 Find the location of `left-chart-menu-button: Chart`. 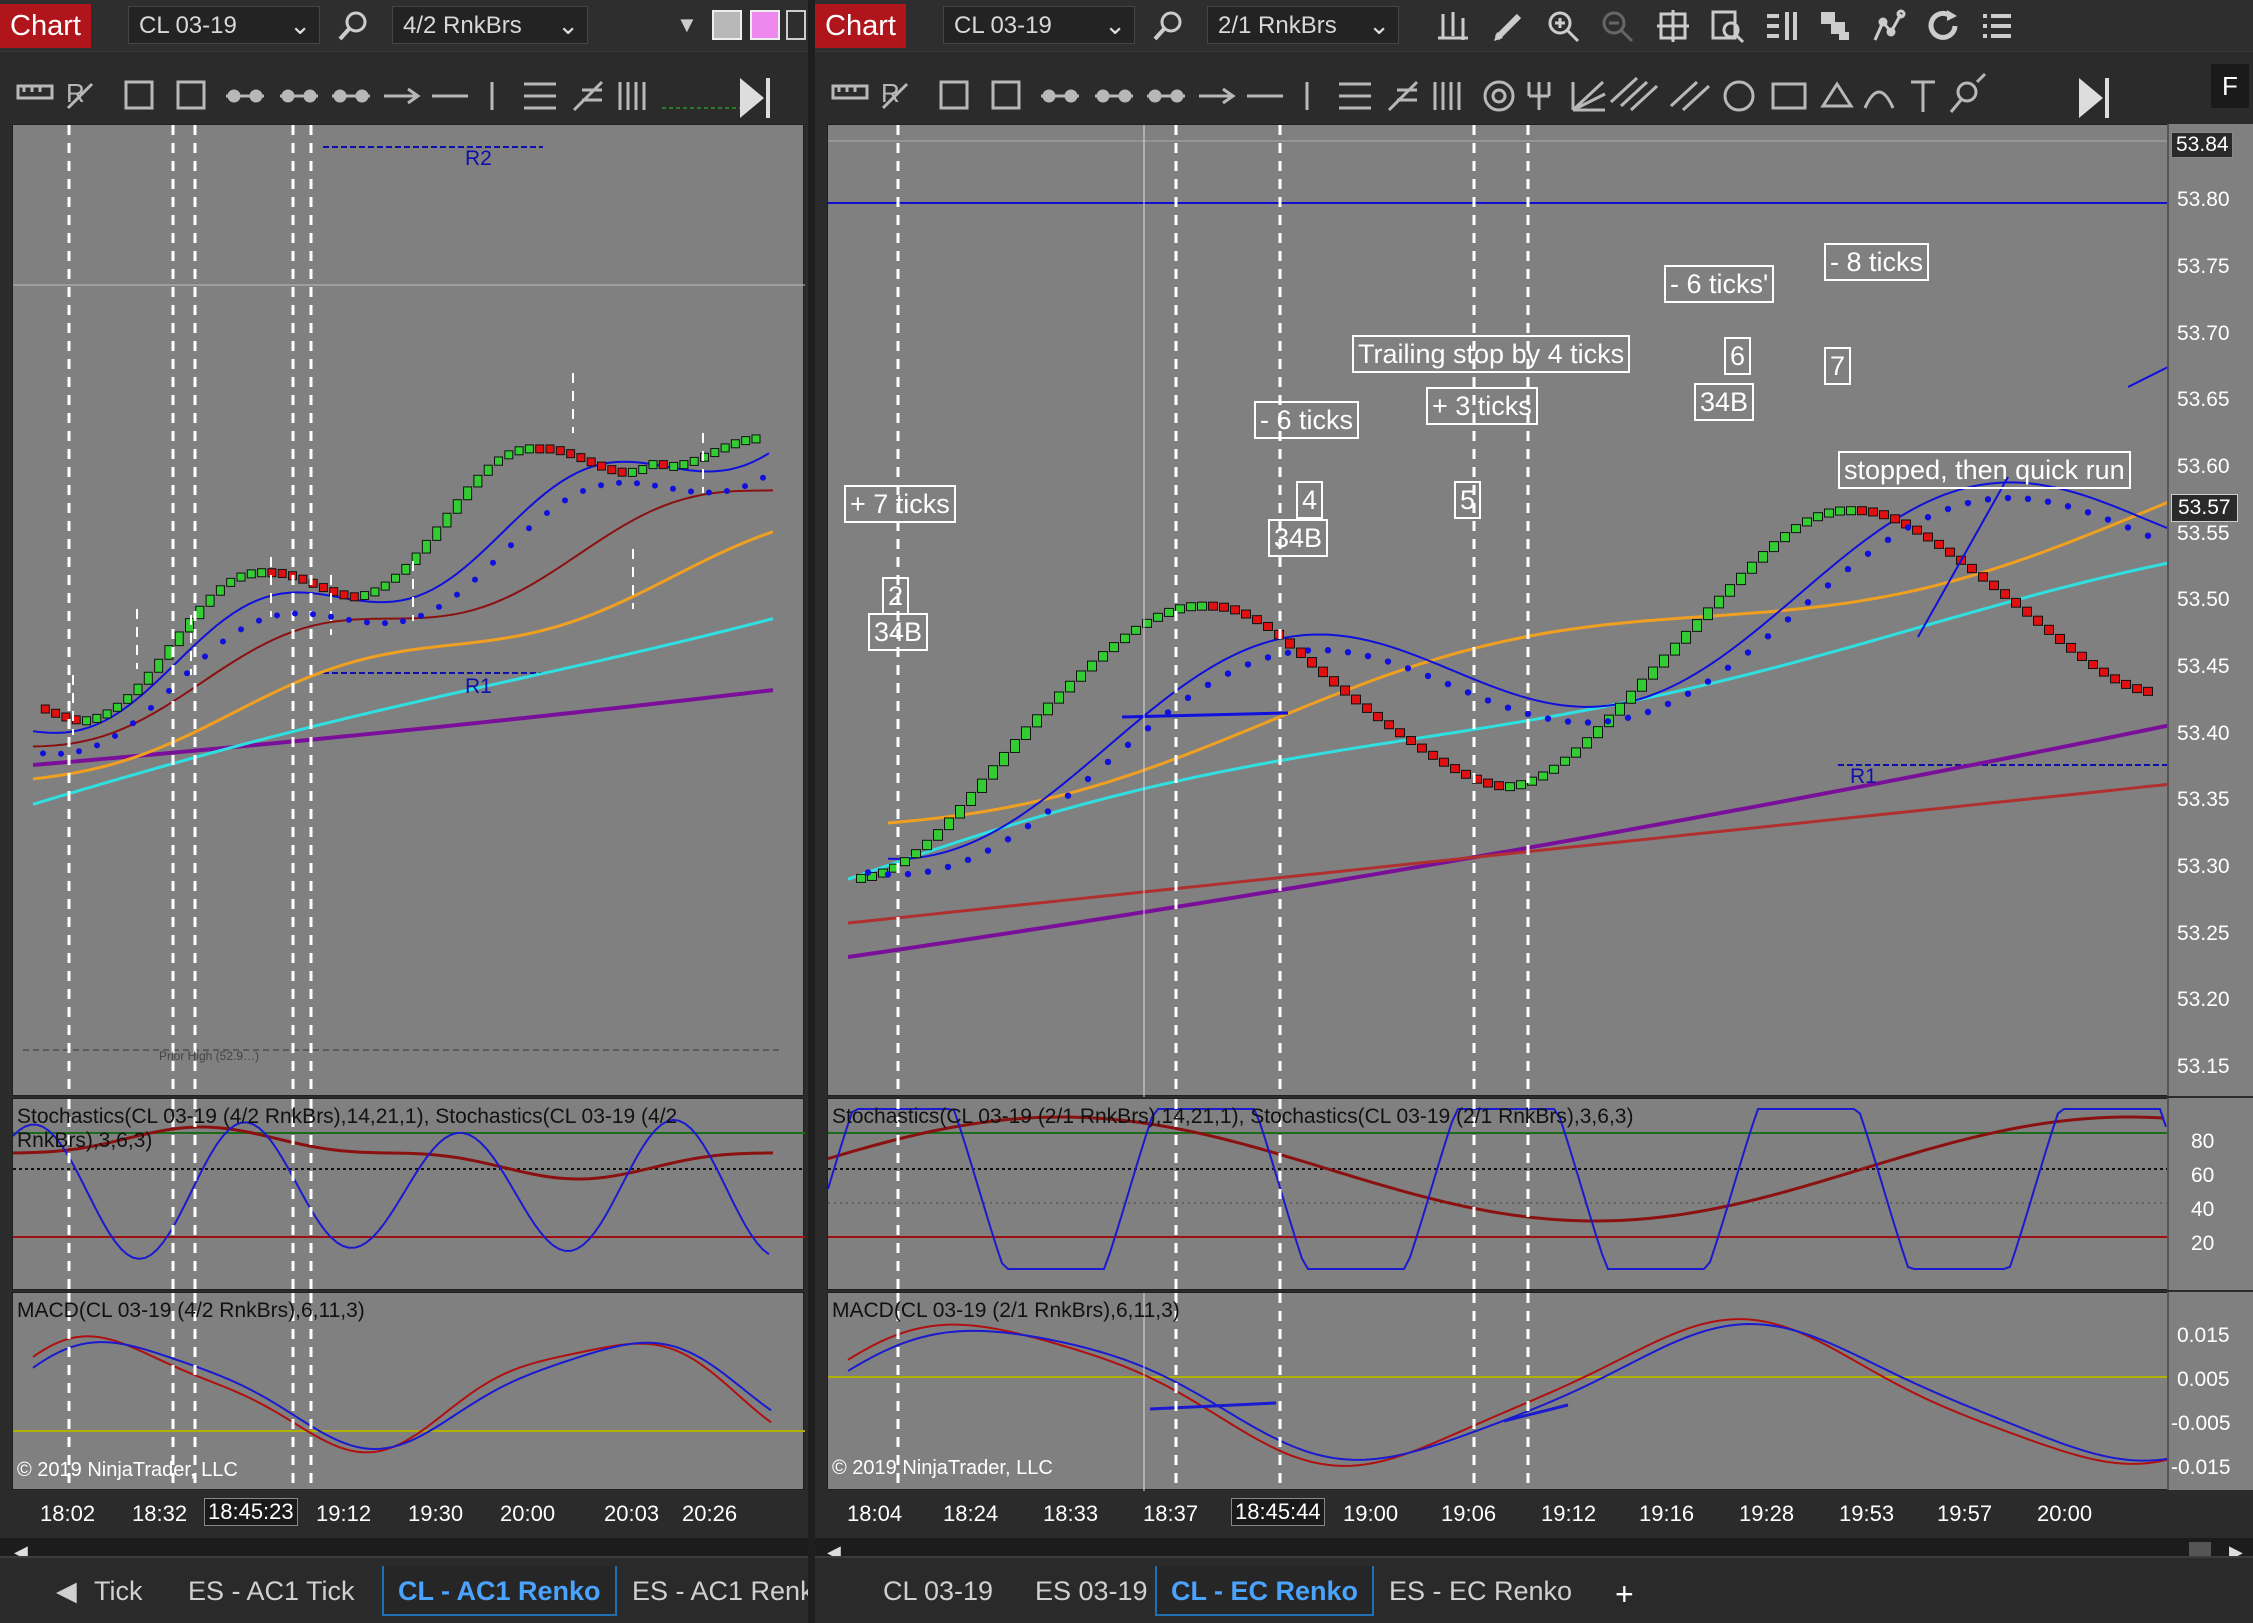

left-chart-menu-button: Chart is located at coordinates (45, 26).